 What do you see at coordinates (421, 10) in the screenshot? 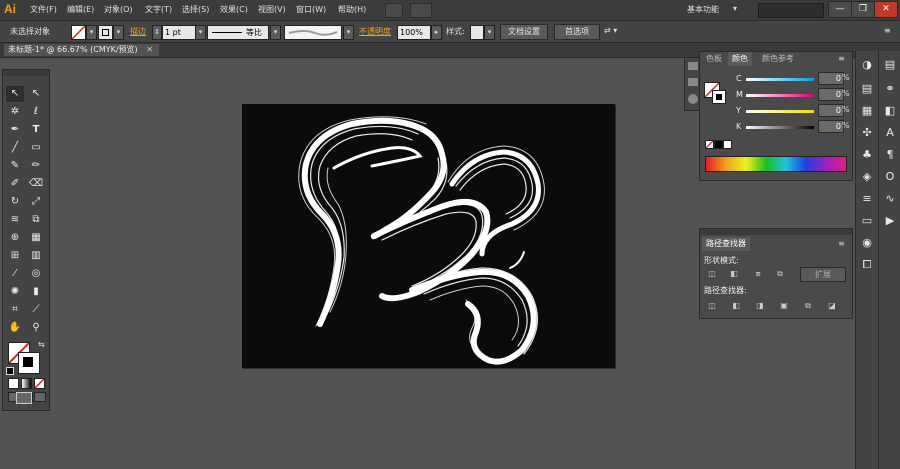
I see `arrange-documents-icon` at bounding box center [421, 10].